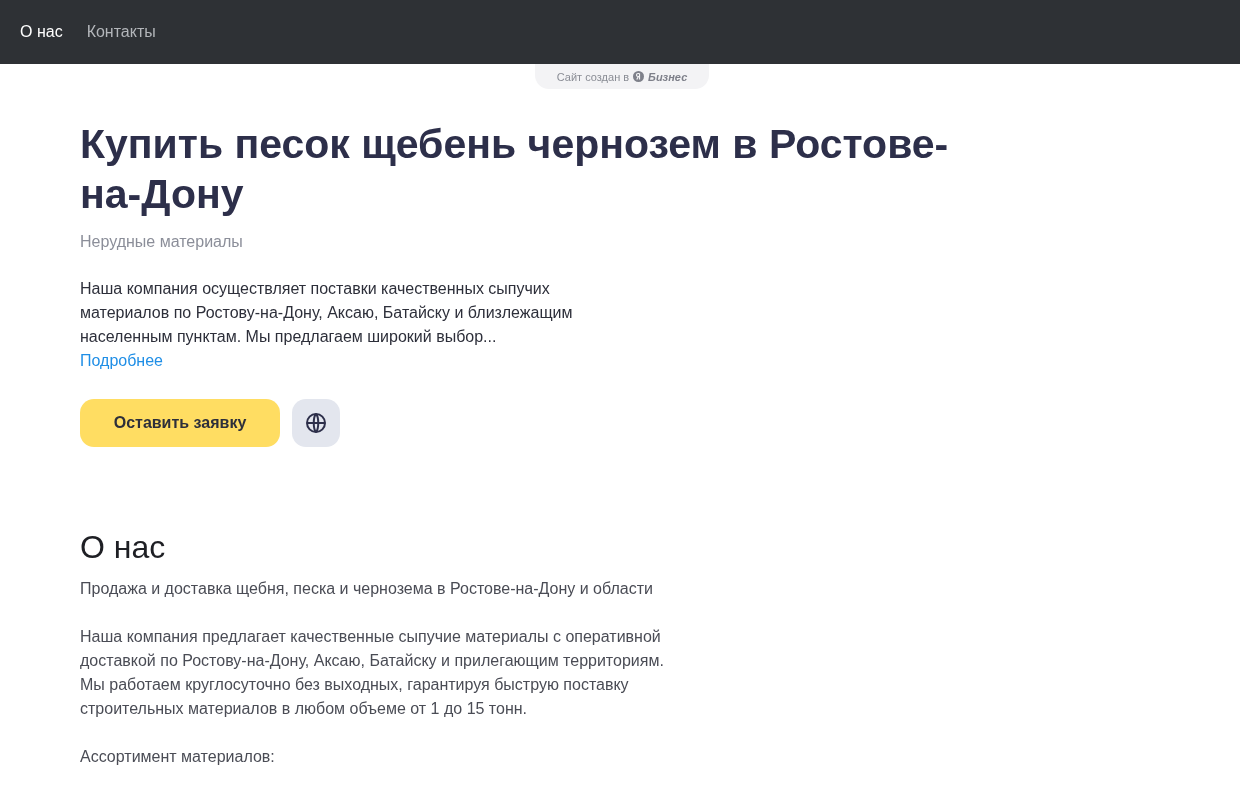  I want to click on subtitle: Нерудные материалы, so click(162, 242).